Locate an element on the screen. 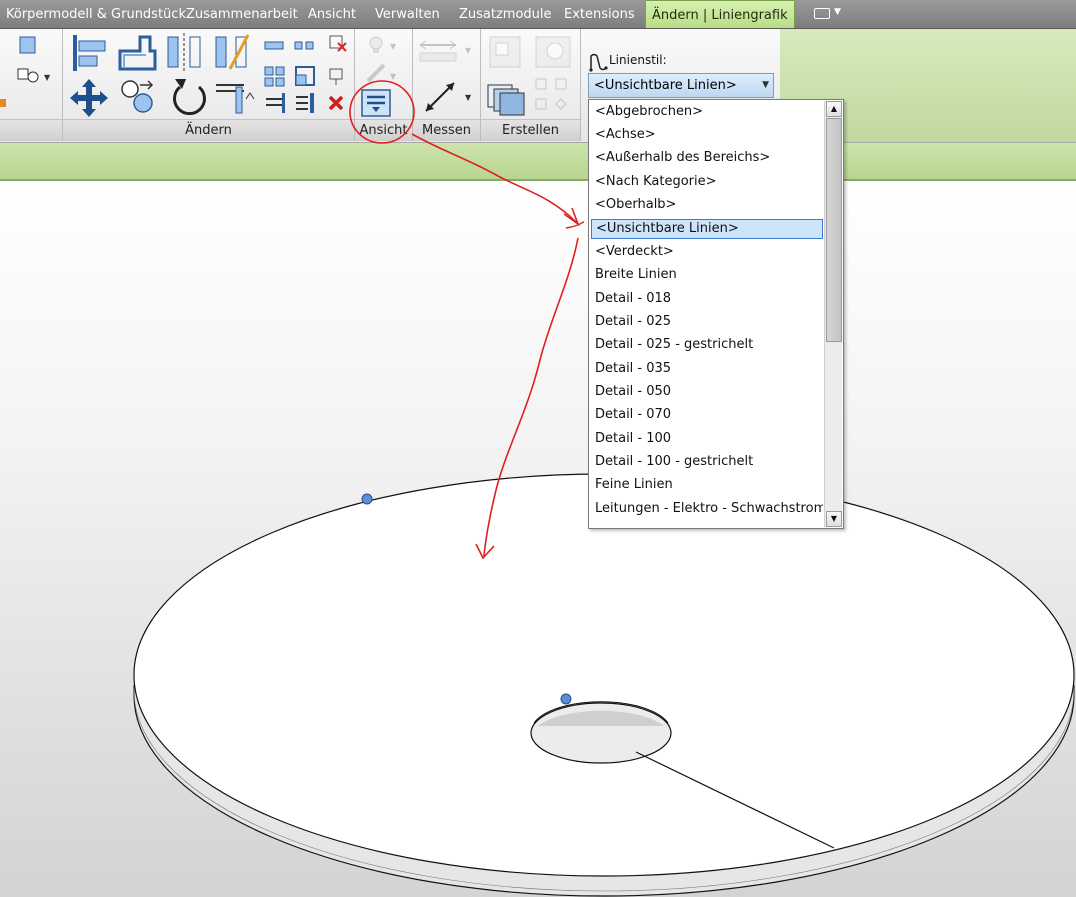 The width and height of the screenshot is (1076, 897). option-detail-025-gestrichelt: Detail - 025 - gestrichelt is located at coordinates (707, 345).